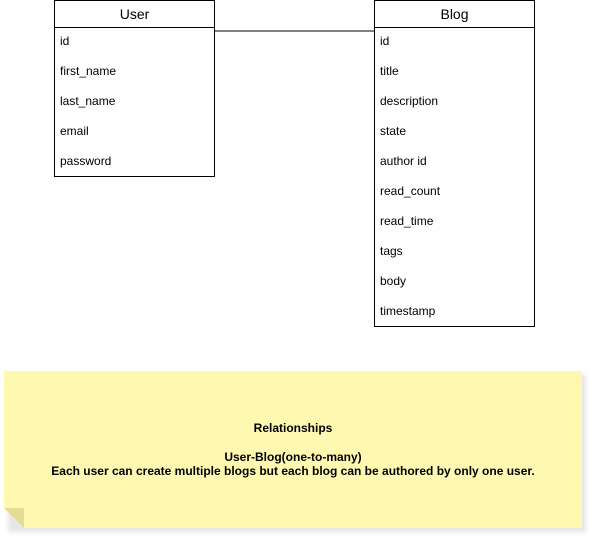 This screenshot has height=538, width=590. I want to click on blog-field-id: id, so click(454, 43).